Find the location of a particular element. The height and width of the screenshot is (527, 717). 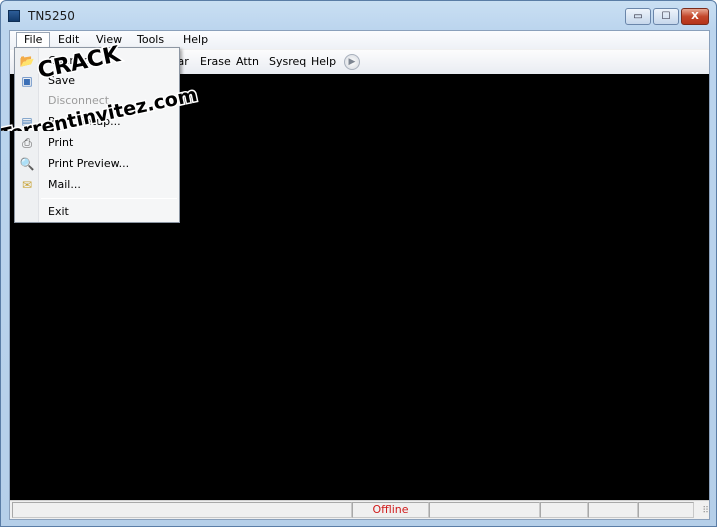

mail-icon: ✉ is located at coordinates (27, 185).